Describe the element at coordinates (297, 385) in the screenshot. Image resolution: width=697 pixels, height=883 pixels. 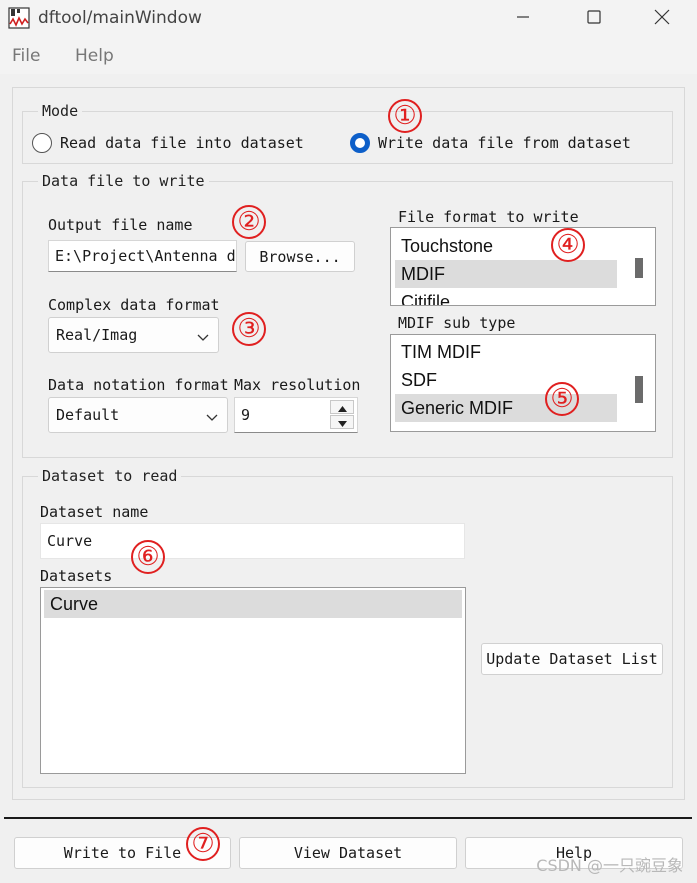
I see `max-resolution-label: Max resolution` at that location.